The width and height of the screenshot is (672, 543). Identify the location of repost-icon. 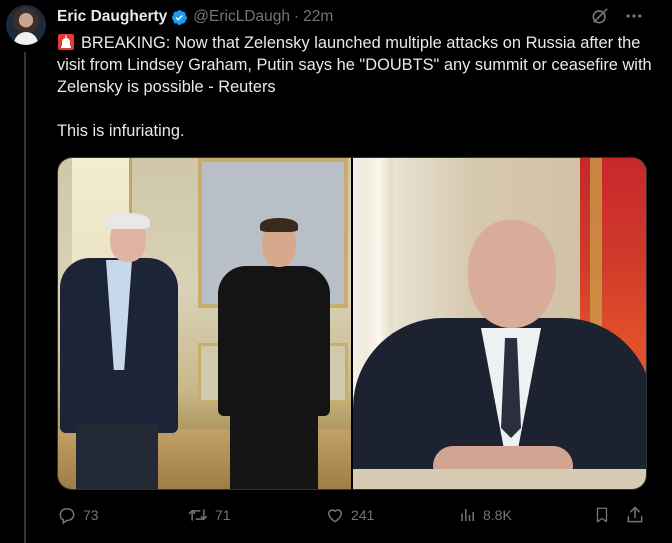
(198, 515).